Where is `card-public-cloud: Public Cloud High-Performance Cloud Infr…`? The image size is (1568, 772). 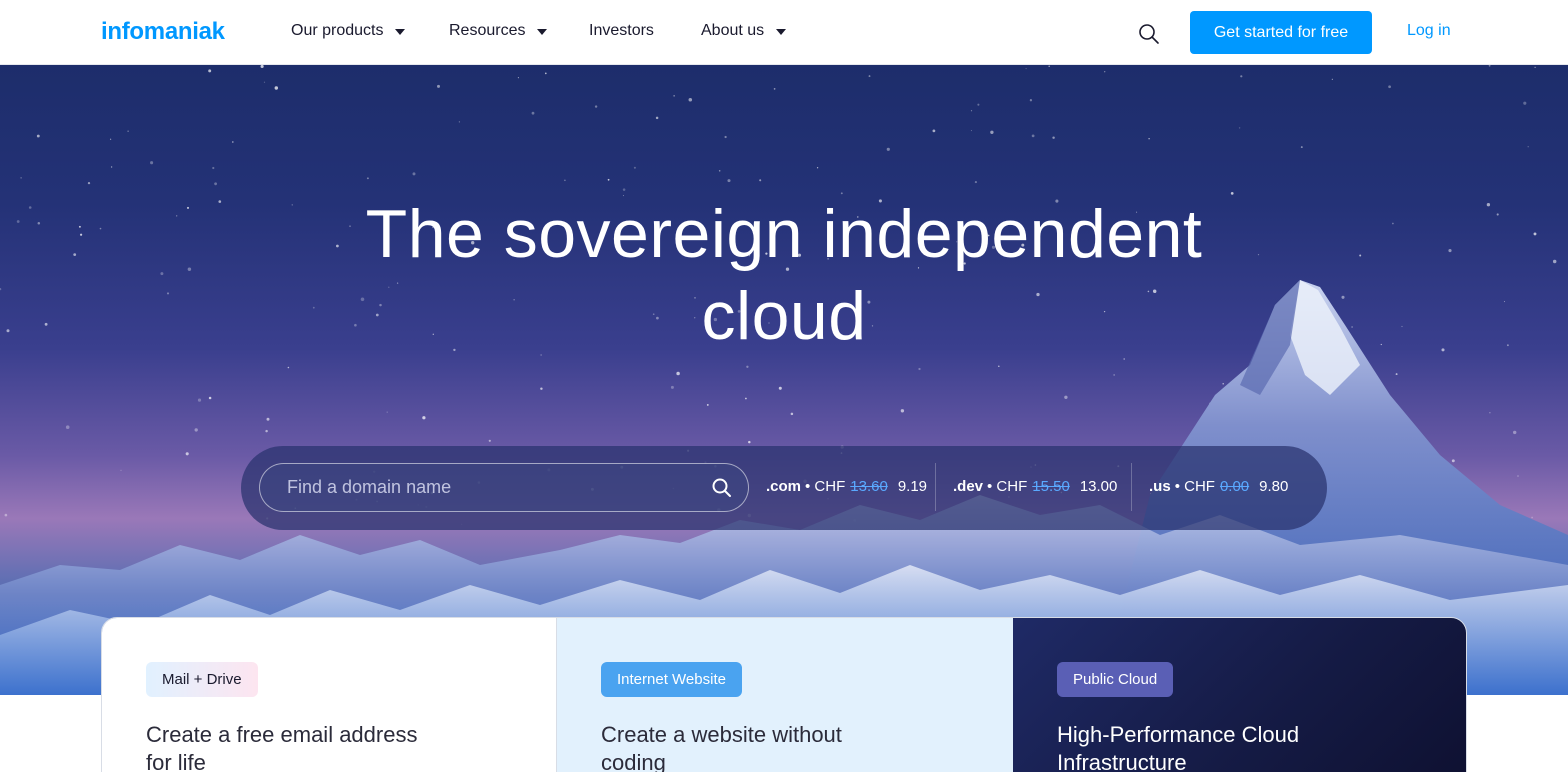
card-public-cloud: Public Cloud High-Performance Cloud Infr… is located at coordinates (1239, 695).